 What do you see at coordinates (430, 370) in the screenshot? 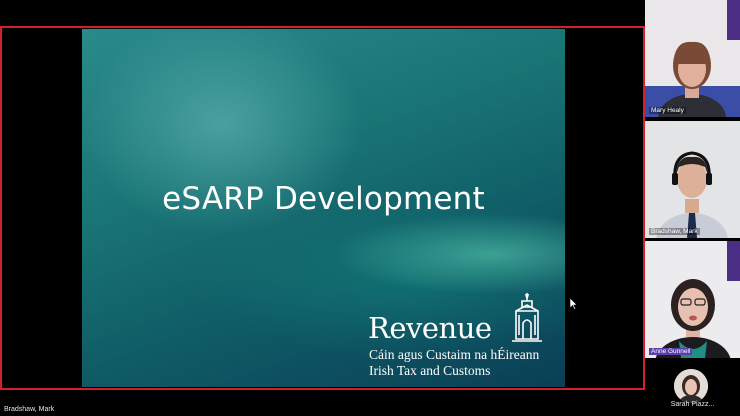
I see `logo-subtitle-english: Irish Tax and Customs` at bounding box center [430, 370].